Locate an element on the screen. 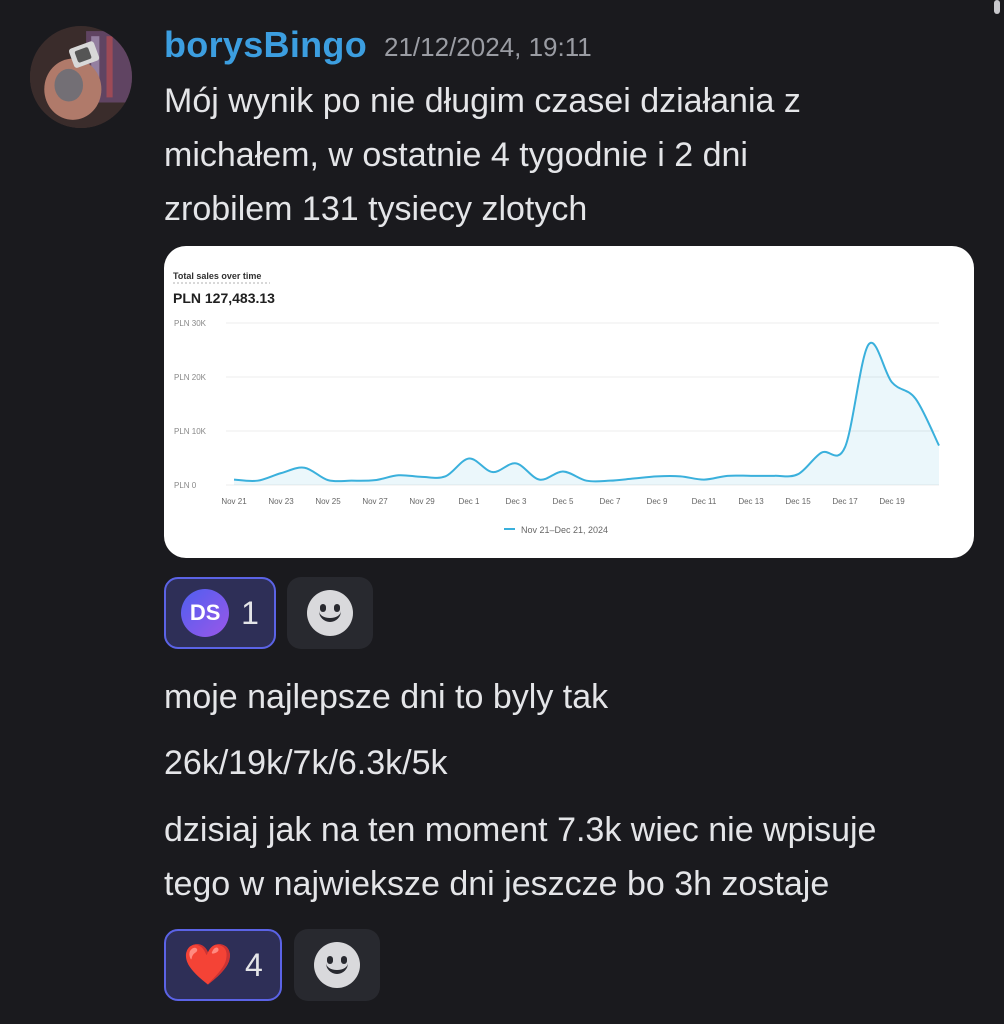 This screenshot has width=1004, height=1024. y-tick-label: PLN 10K is located at coordinates (190, 431).